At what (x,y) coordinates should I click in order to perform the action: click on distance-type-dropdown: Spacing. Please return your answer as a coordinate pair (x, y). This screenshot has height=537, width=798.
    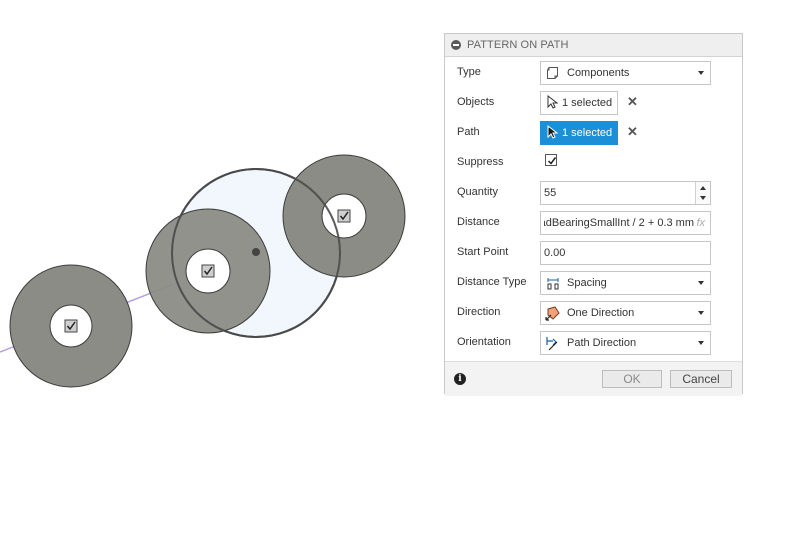
    Looking at the image, I should click on (625, 283).